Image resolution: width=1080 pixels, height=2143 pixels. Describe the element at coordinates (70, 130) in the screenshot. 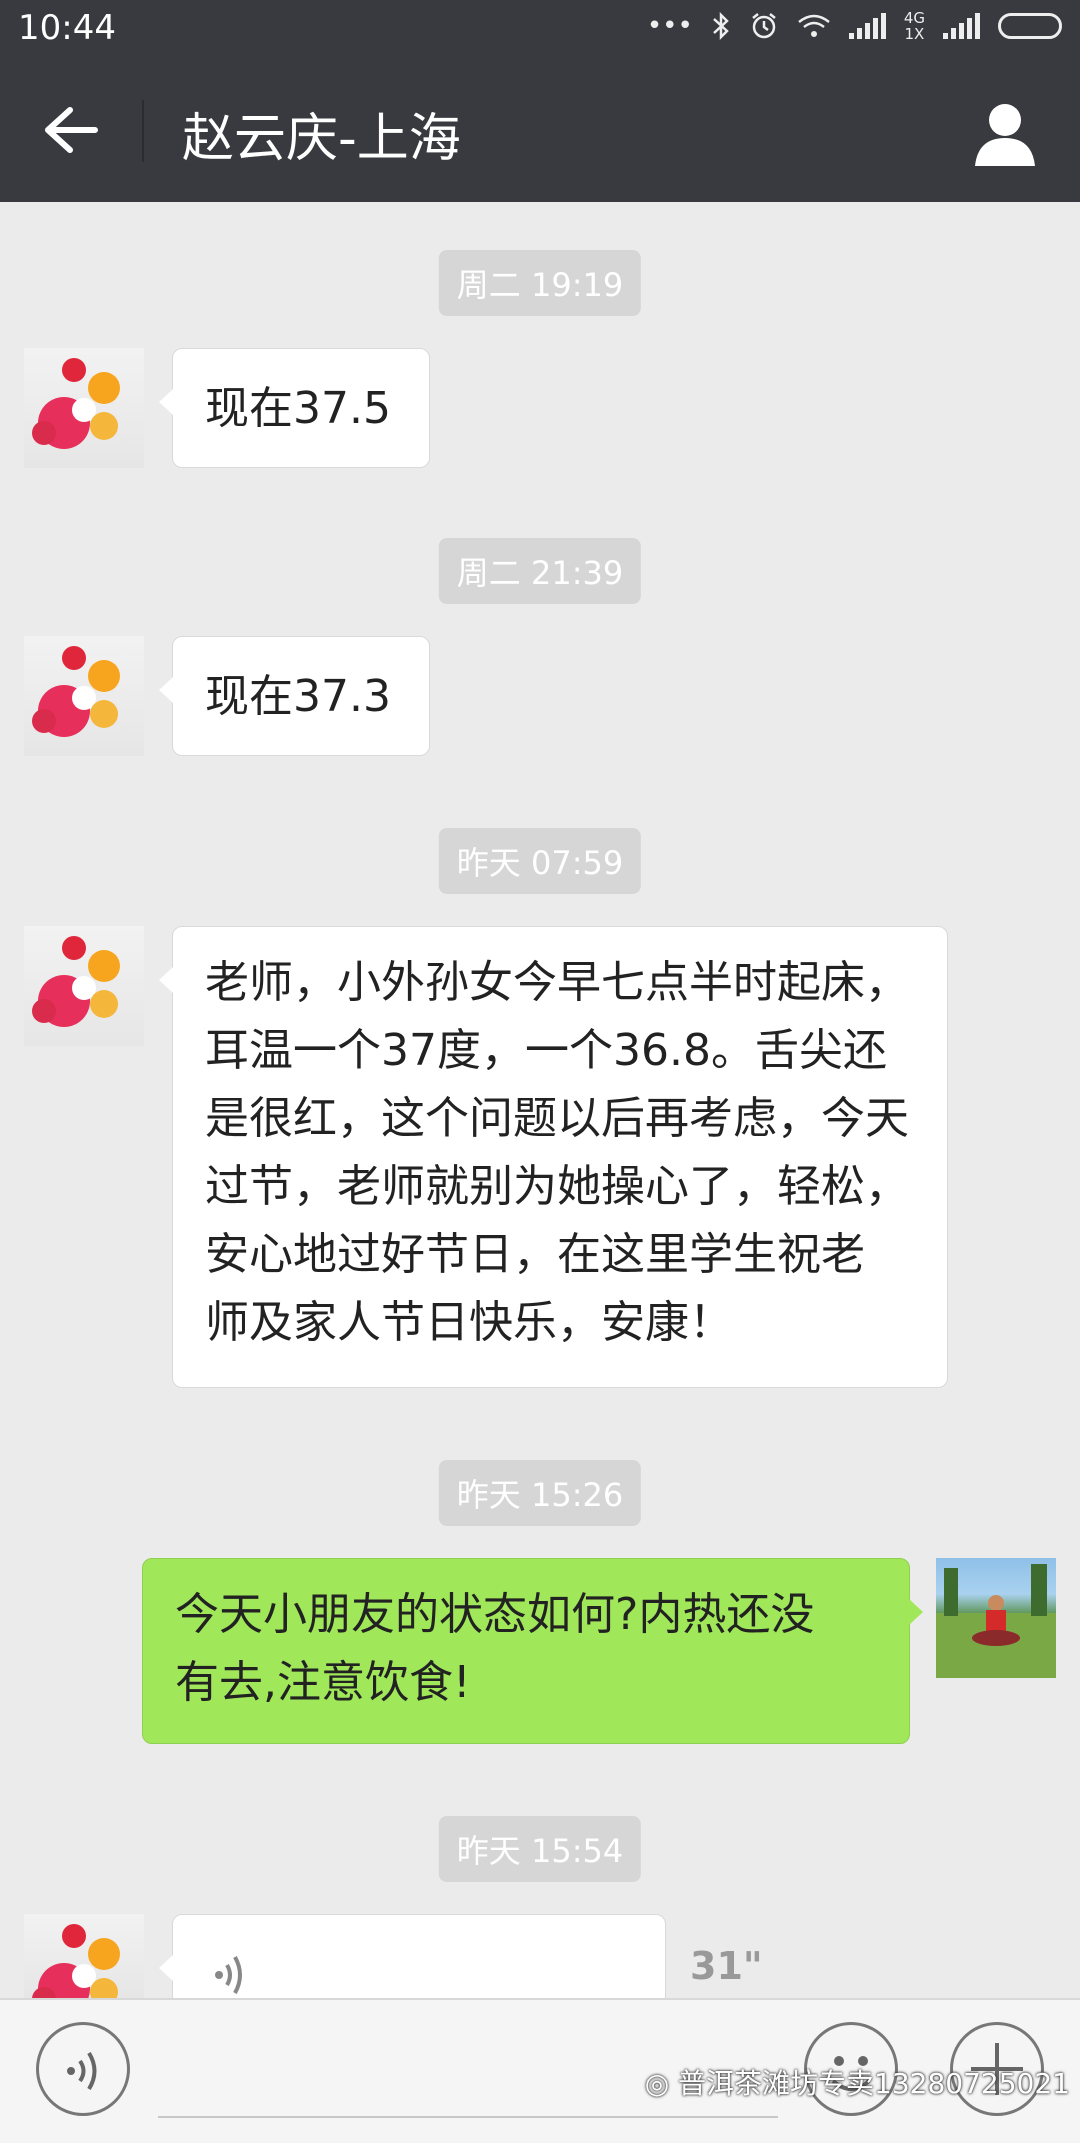

I see `back-arrow-icon` at that location.